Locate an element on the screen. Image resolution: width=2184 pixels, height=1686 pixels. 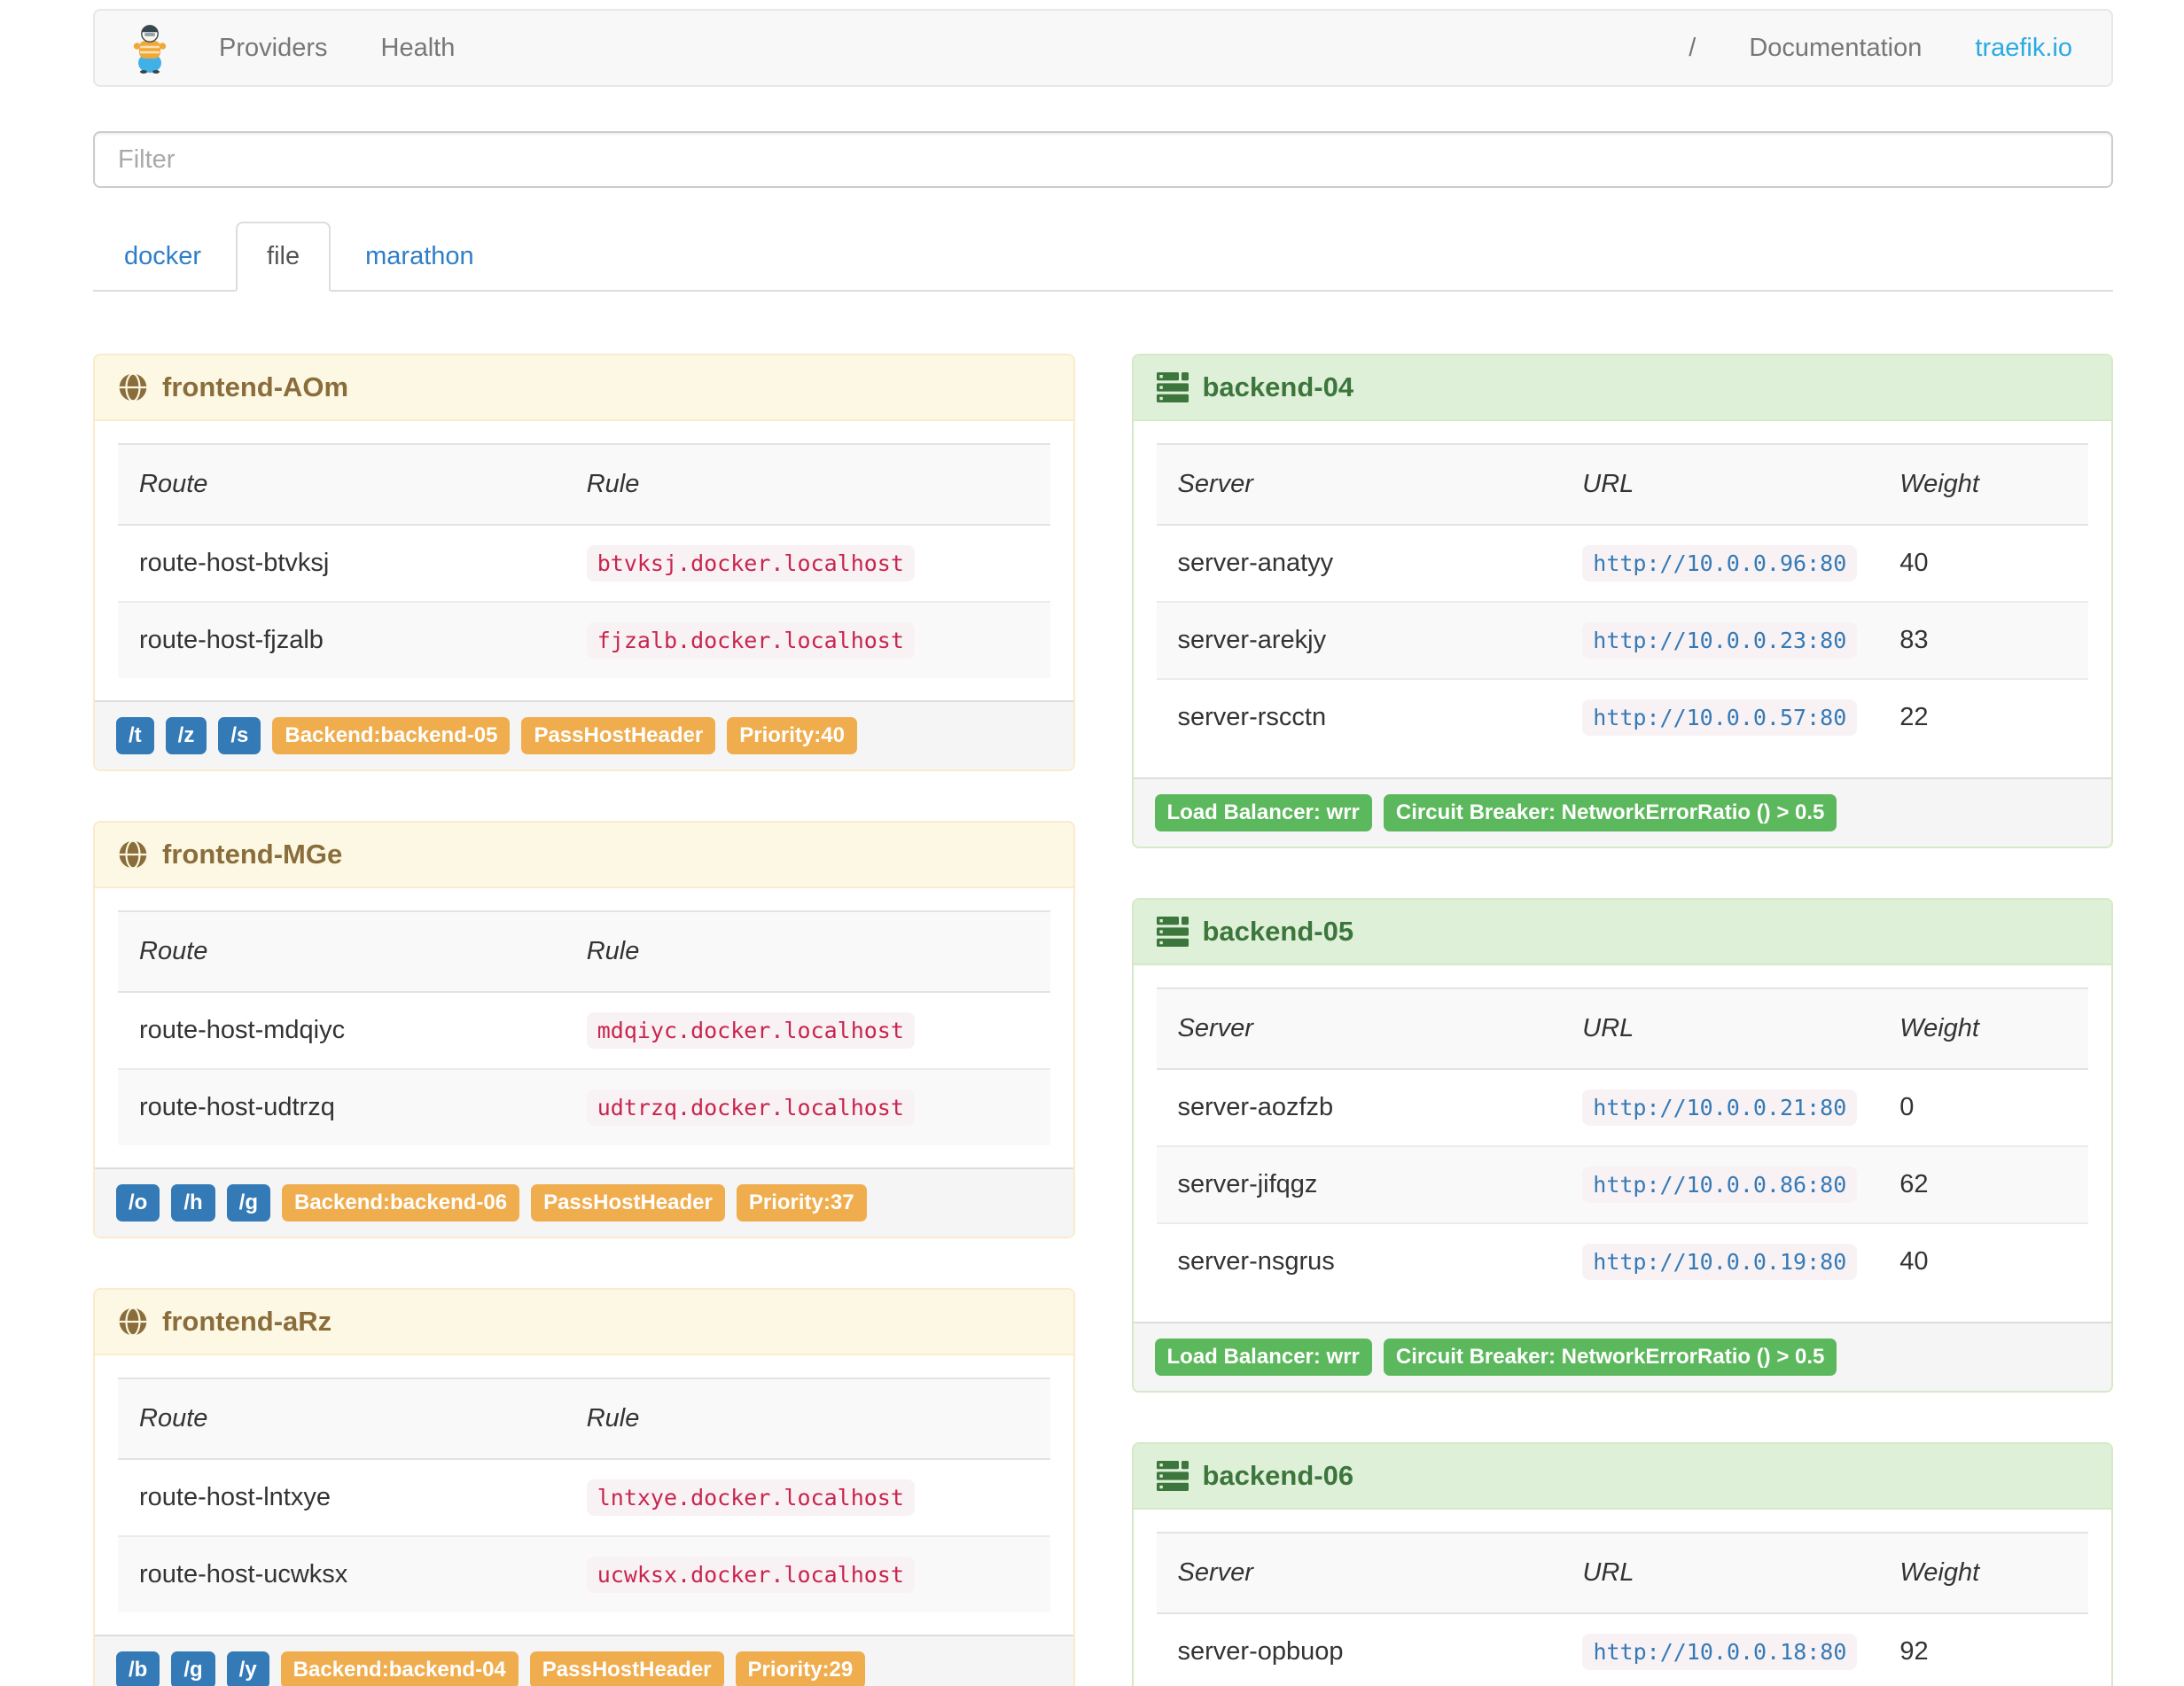
priority-badge: Priority:29 is located at coordinates (800, 1668).